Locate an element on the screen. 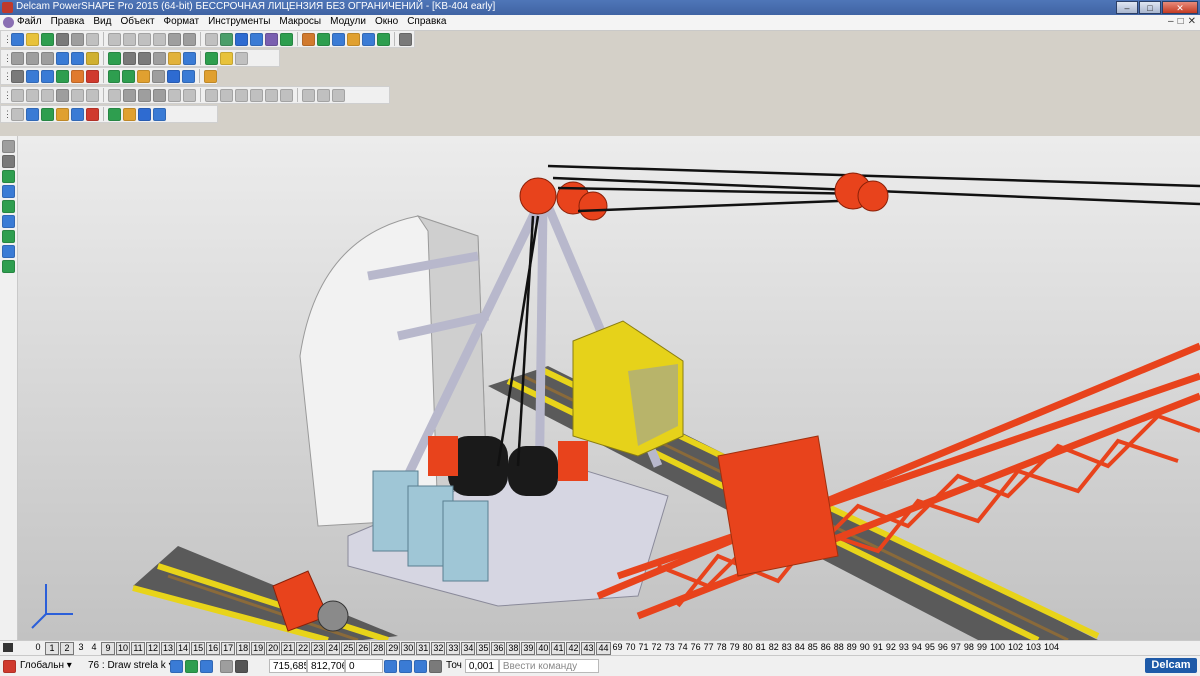 The width and height of the screenshot is (1200, 676). level-button: 42 is located at coordinates (573, 648).